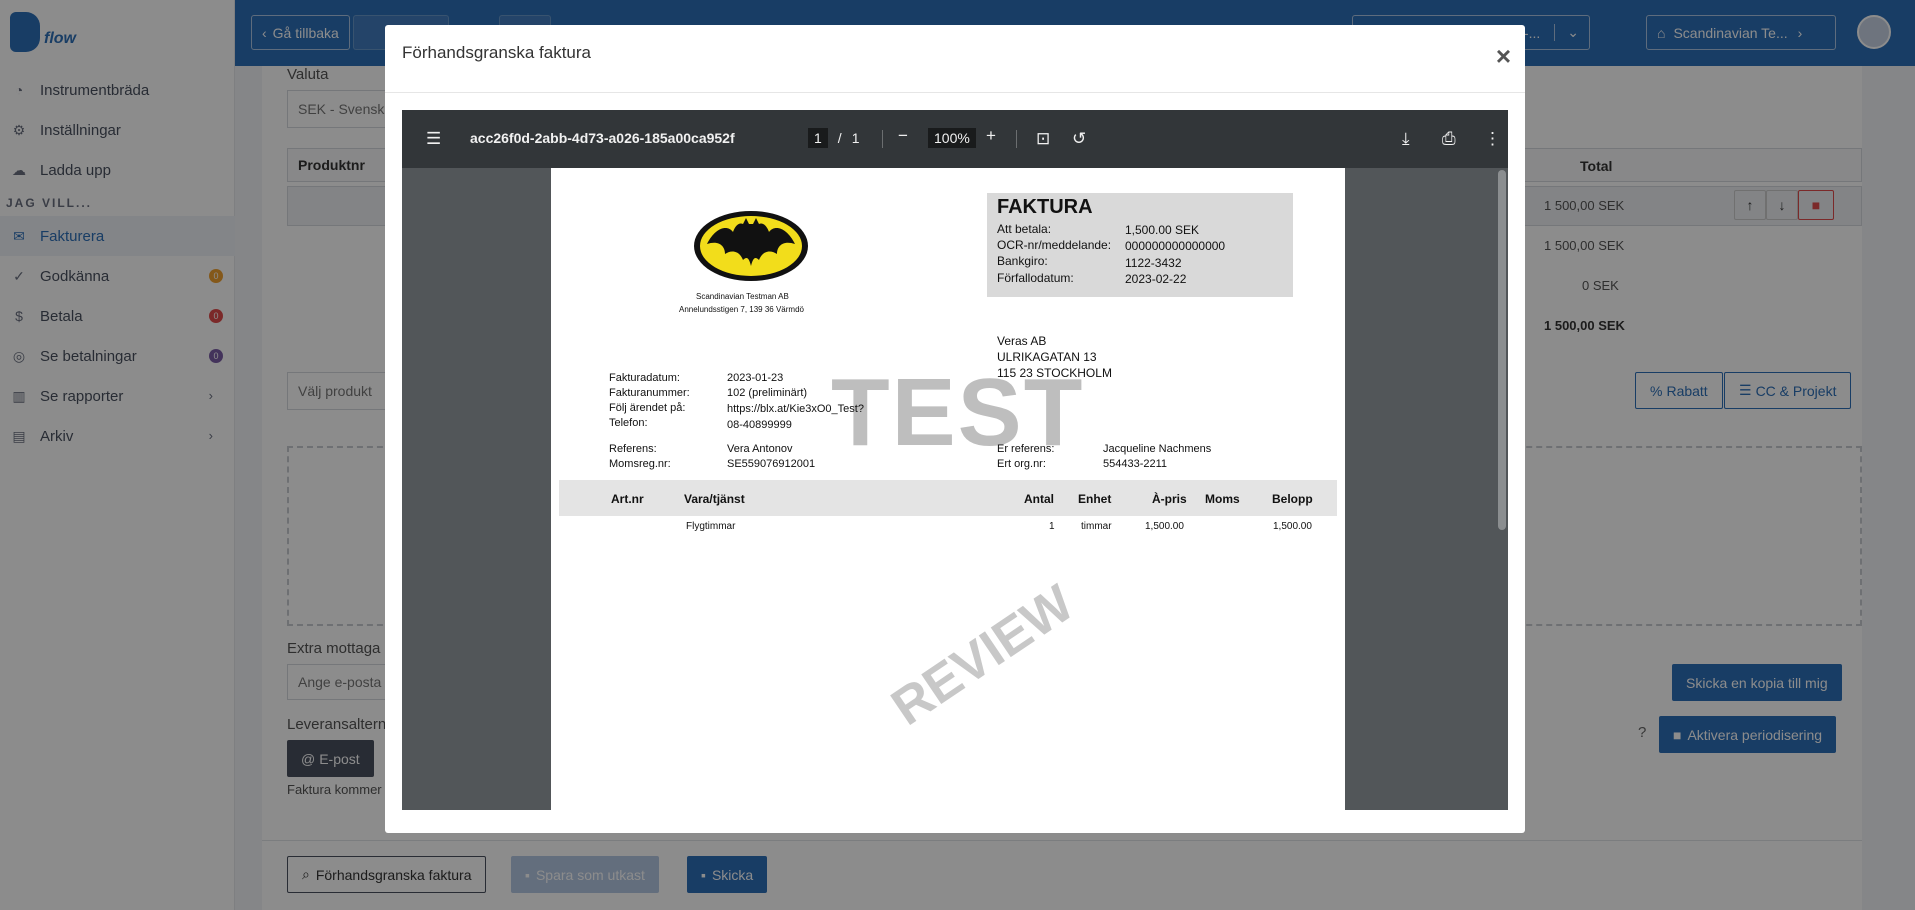 This screenshot has width=1915, height=910. What do you see at coordinates (991, 136) in the screenshot?
I see `zoom-in-icon: +` at bounding box center [991, 136].